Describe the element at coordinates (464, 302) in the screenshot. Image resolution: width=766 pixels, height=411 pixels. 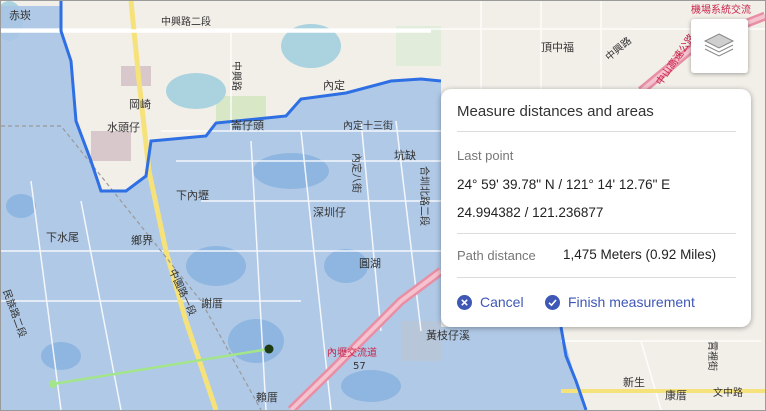
I see `cancel-icon` at that location.